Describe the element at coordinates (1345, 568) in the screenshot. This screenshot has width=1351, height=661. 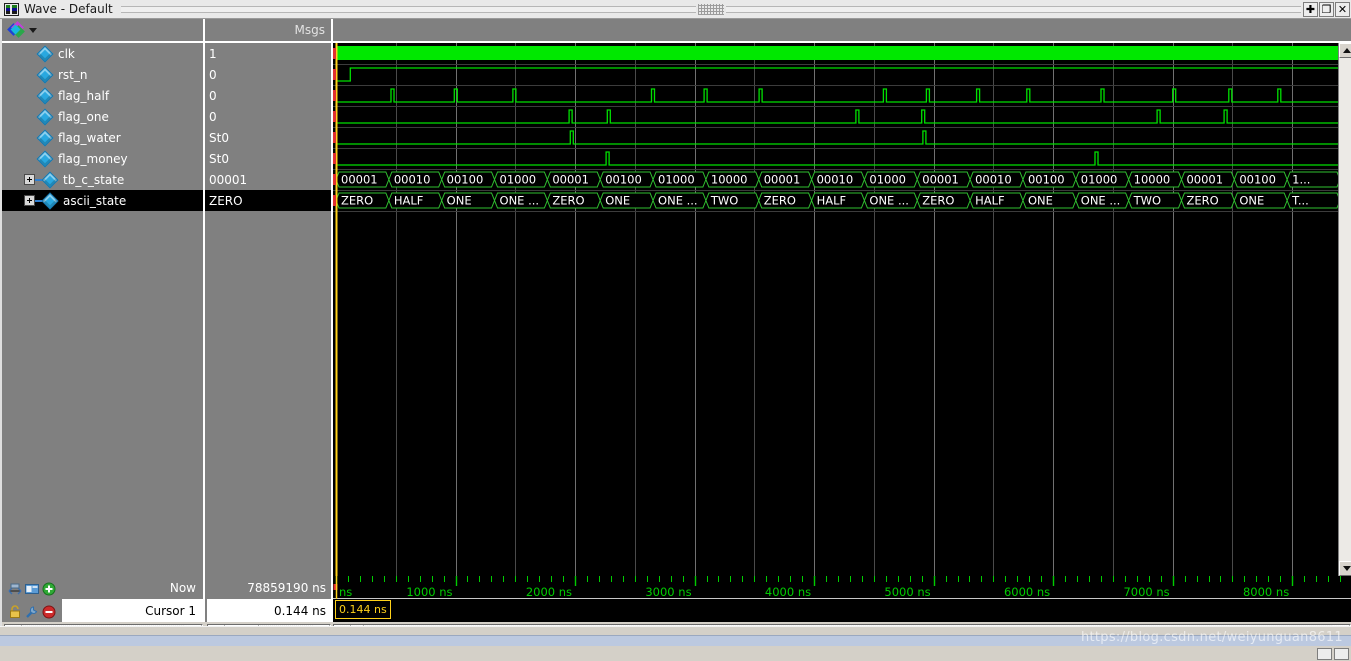
I see `scroll-down-button` at that location.